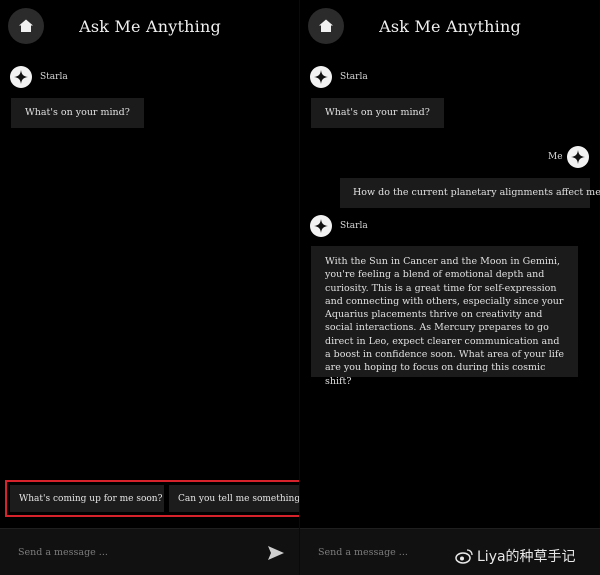  Describe the element at coordinates (555, 157) in the screenshot. I see `sender-name: Me` at that location.